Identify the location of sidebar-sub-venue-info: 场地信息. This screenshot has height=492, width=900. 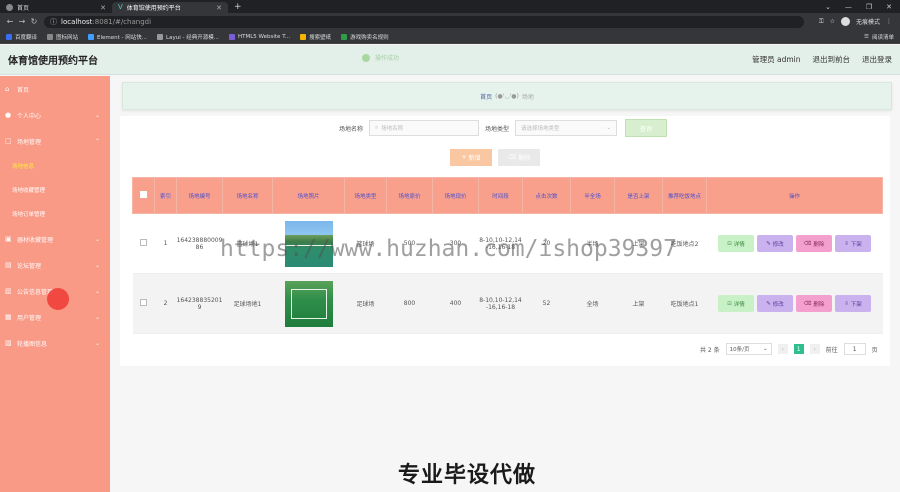
(55, 166).